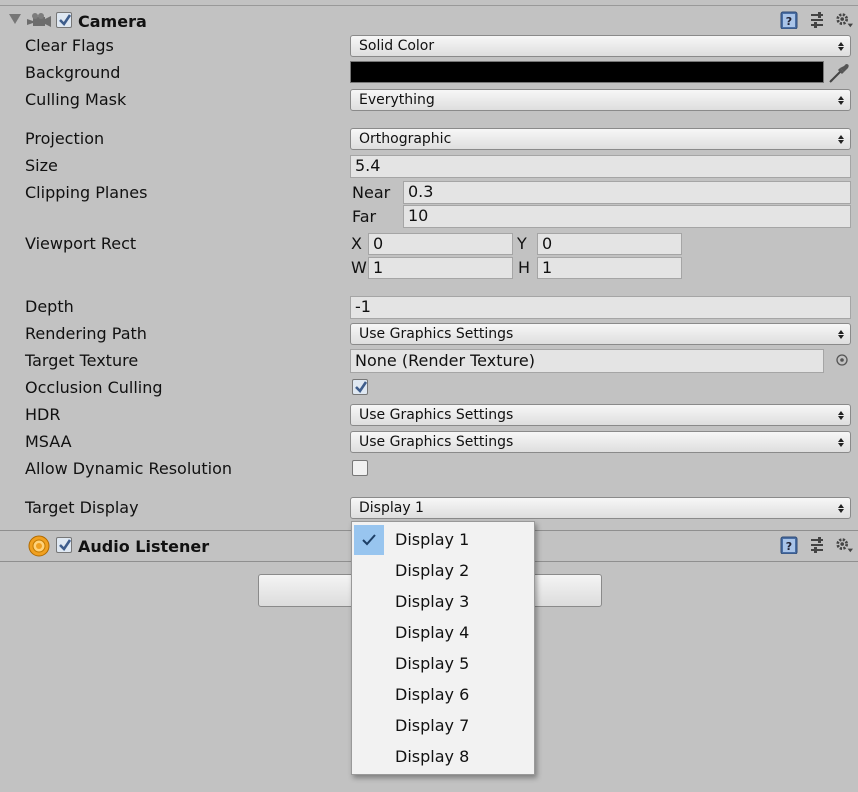 This screenshot has height=792, width=858. Describe the element at coordinates (600, 415) in the screenshot. I see `hdr-dropdown: Use Graphics Settings` at that location.